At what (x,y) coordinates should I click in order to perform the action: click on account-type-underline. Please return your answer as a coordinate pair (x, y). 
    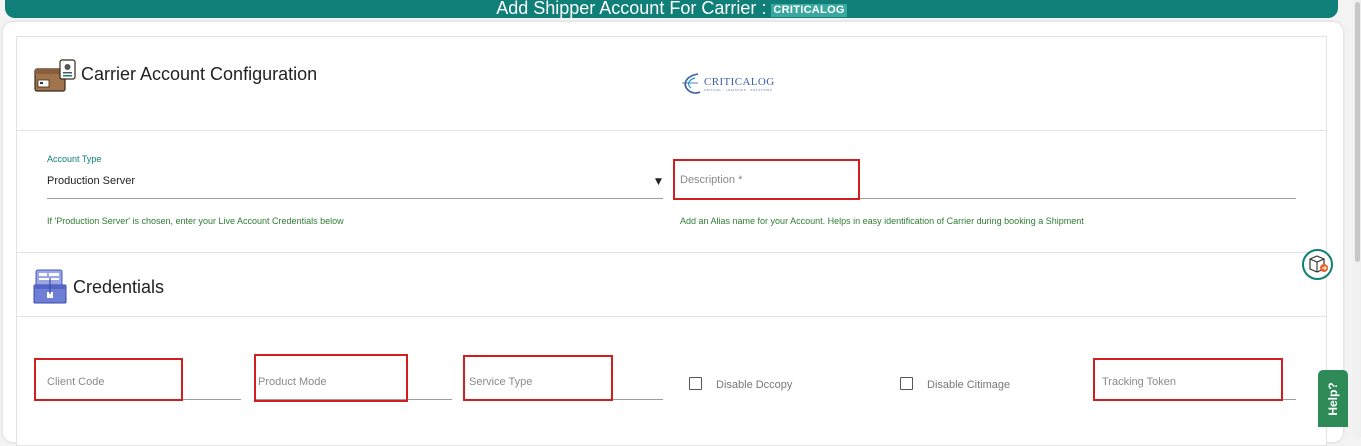
    Looking at the image, I should click on (355, 198).